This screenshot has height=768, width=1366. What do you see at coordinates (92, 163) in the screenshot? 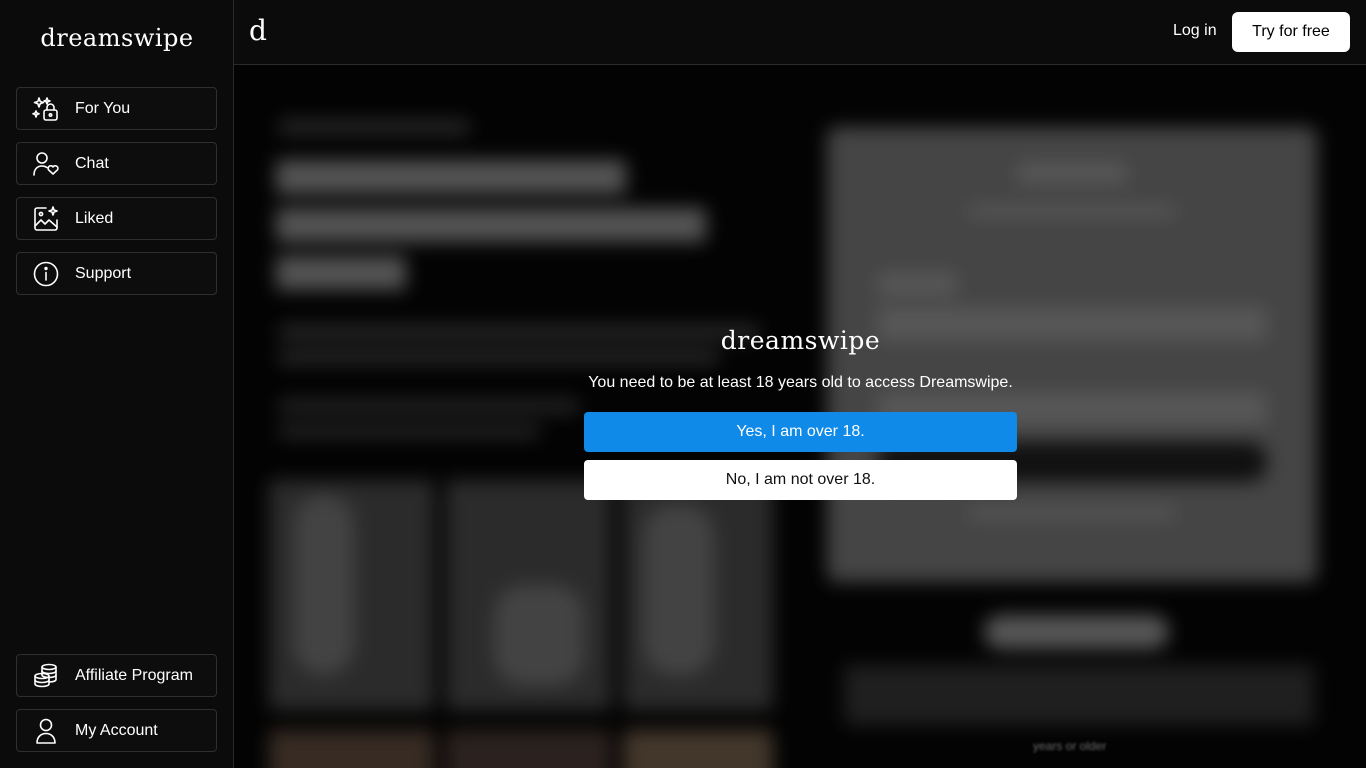
I see `sidebar-item-label: Chat` at bounding box center [92, 163].